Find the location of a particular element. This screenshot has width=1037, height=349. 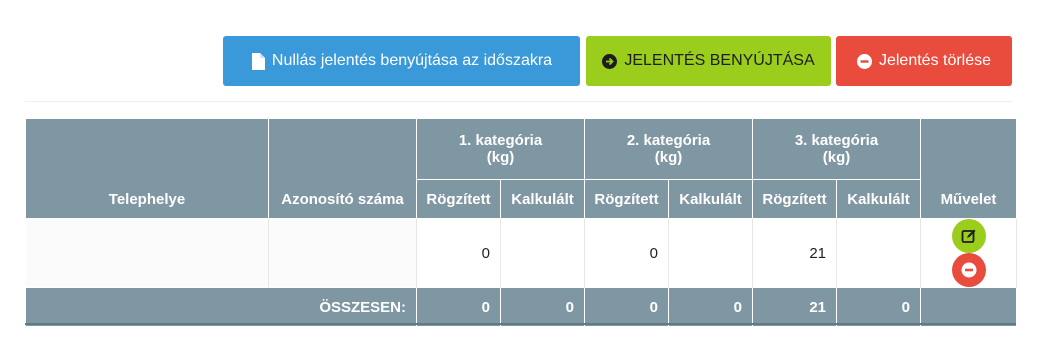

cell-cat2-calculated is located at coordinates (710, 253).